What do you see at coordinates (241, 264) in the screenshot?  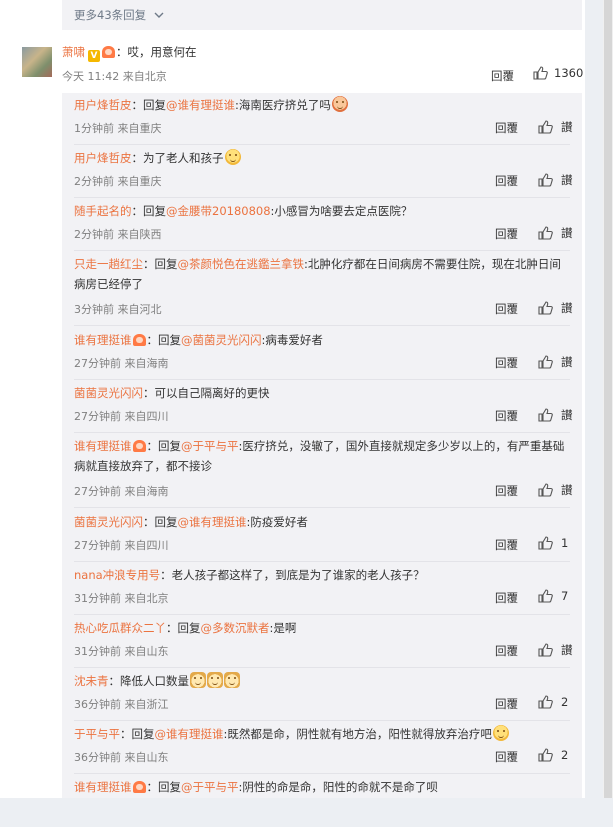 I see `mention-link: @茶颜悦色在逃鑑兰拿铁` at bounding box center [241, 264].